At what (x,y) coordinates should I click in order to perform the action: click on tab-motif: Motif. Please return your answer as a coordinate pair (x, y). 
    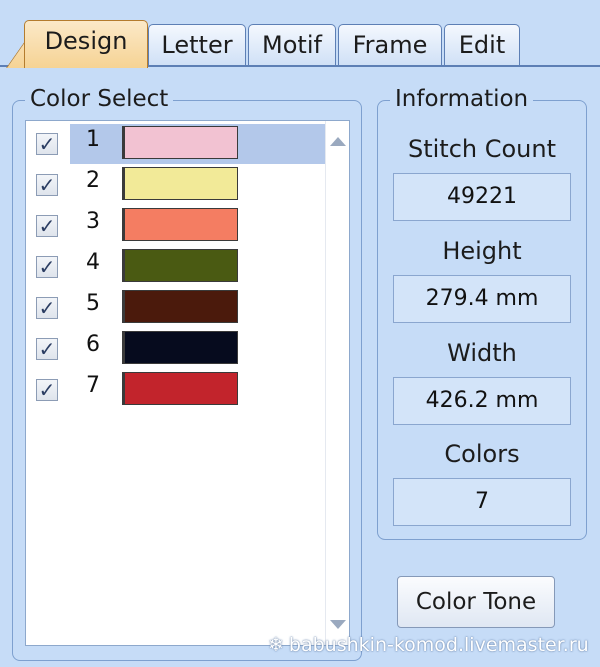
    Looking at the image, I should click on (292, 45).